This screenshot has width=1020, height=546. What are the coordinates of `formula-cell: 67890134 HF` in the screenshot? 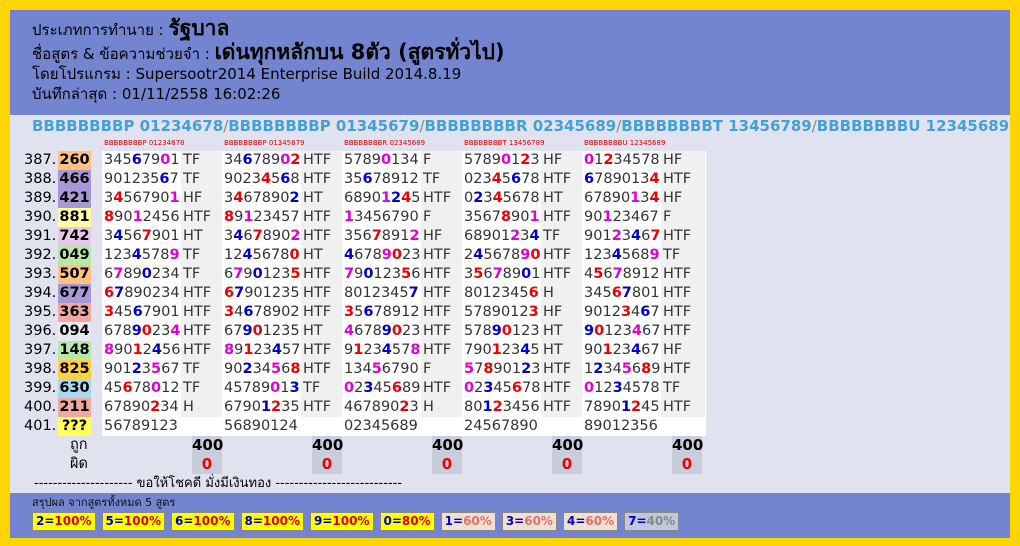 It's located at (644, 198).